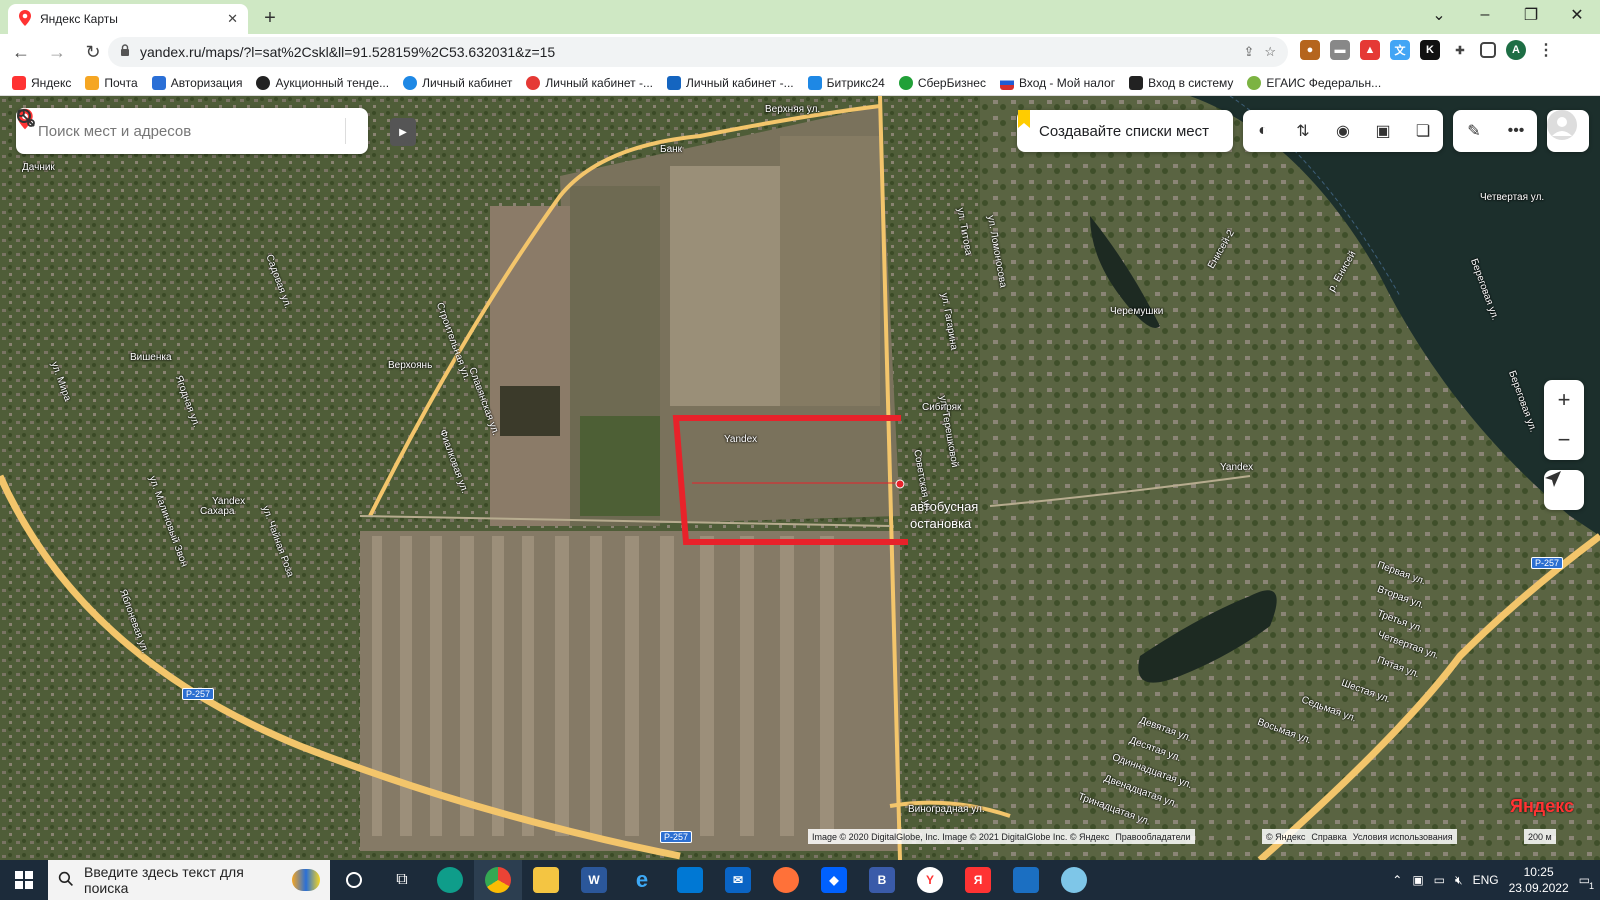 This screenshot has height=900, width=1600. I want to click on bookmark-cabinet-1: Личный кабинет, so click(457, 82).